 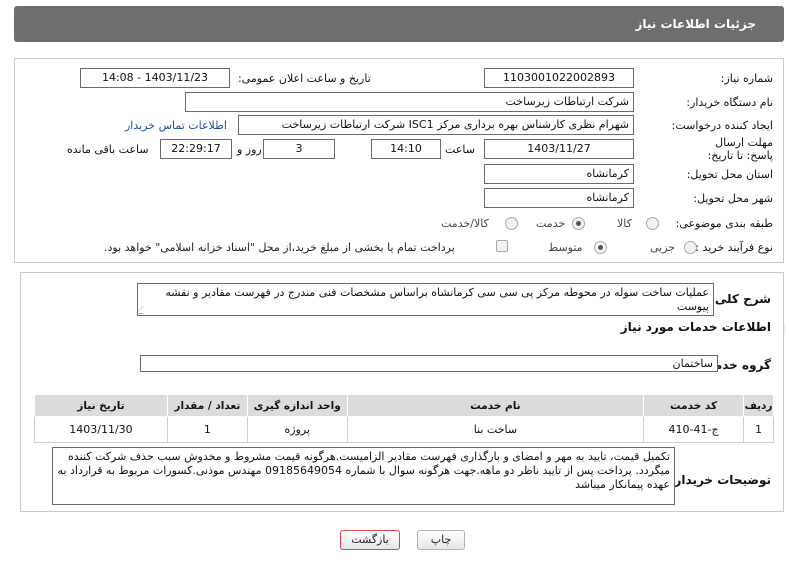 I want to click on province-label: استان محل تحویل:, so click(x=729, y=174).